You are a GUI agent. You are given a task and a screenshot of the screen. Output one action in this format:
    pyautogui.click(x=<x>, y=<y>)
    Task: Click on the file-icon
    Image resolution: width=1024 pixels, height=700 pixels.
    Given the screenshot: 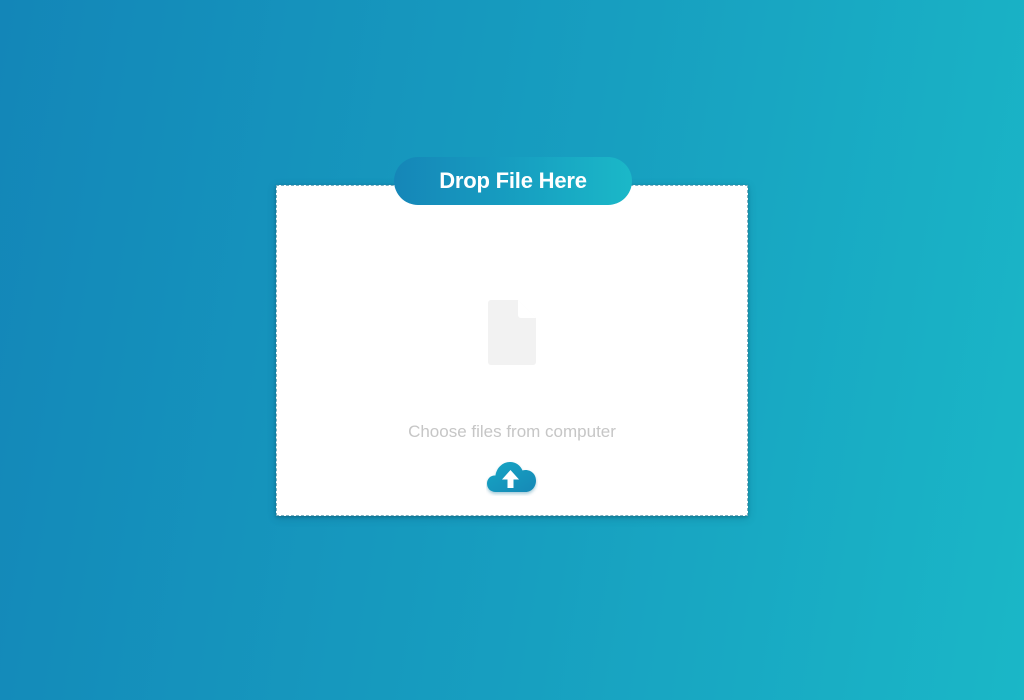 What is the action you would take?
    pyautogui.click(x=512, y=332)
    